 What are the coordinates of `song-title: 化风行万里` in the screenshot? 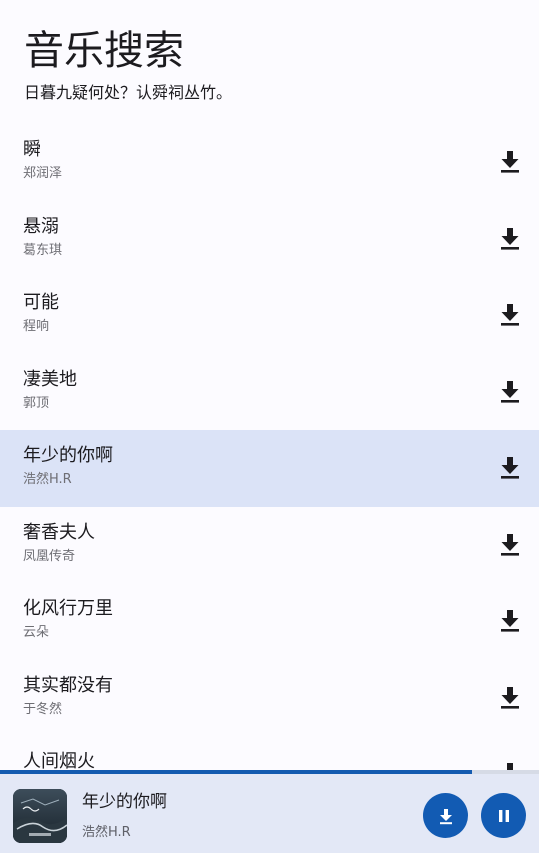 It's located at (68, 608).